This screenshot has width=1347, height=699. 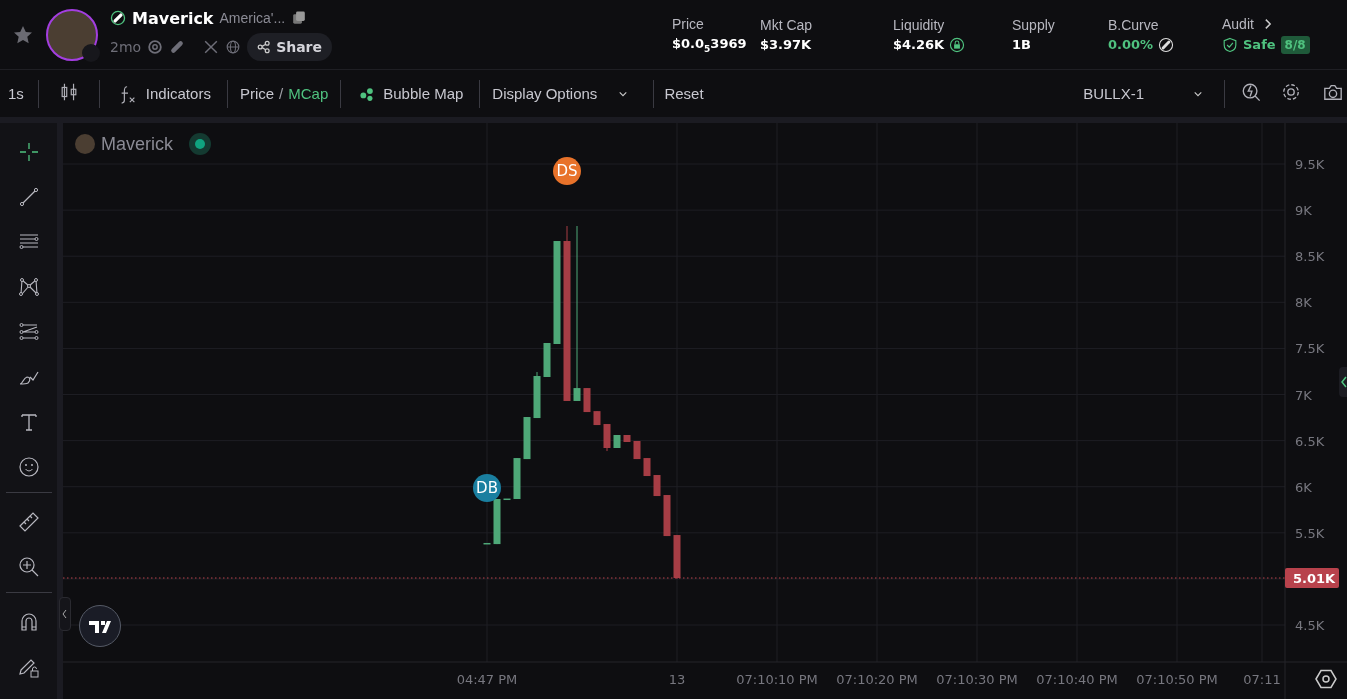 What do you see at coordinates (1303, 303) in the screenshot?
I see `price-axis-label: 8K` at bounding box center [1303, 303].